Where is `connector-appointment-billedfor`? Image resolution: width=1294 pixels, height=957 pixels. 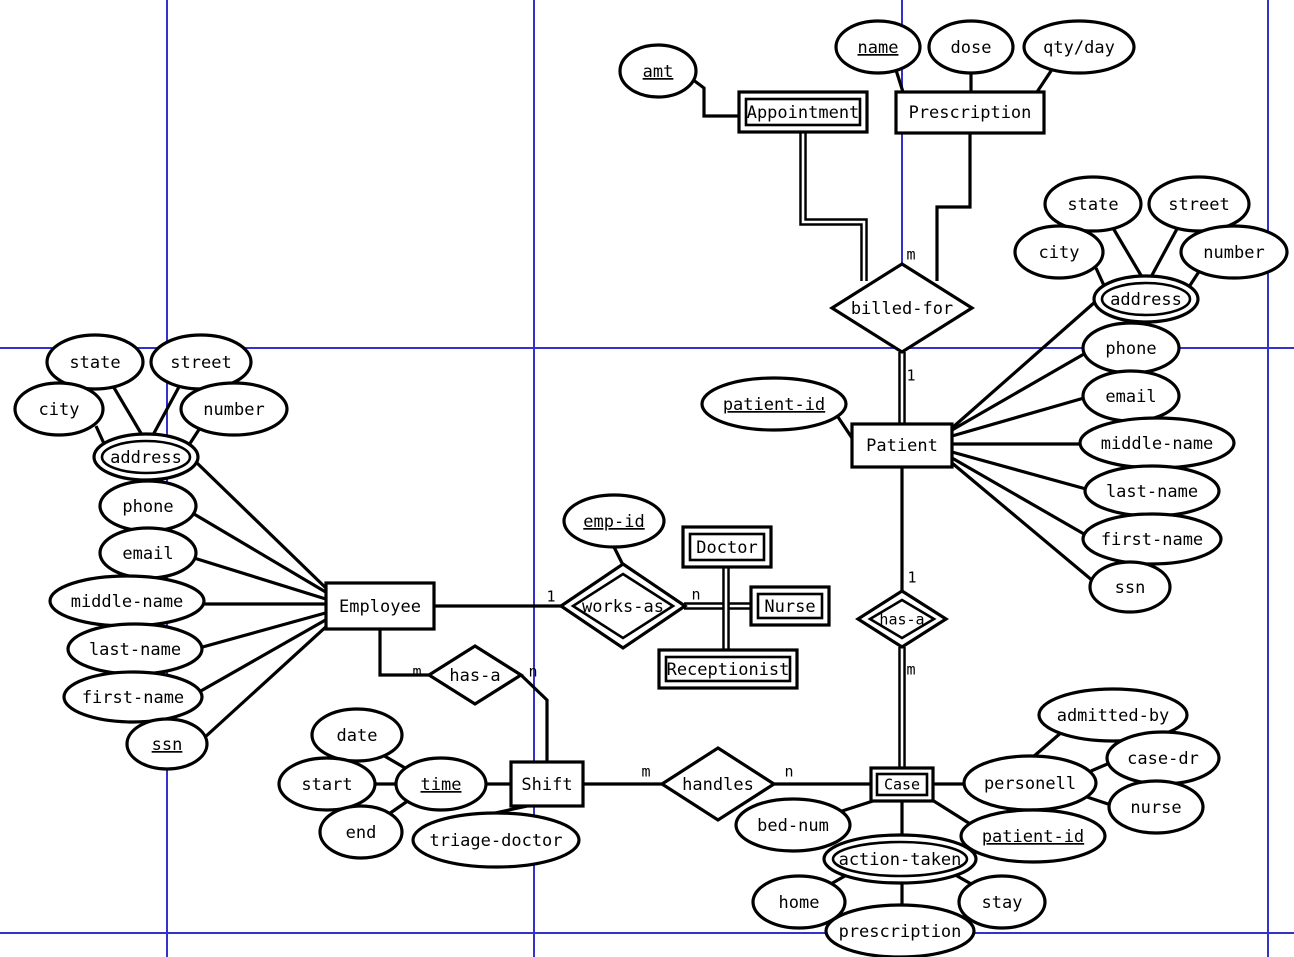
connector-appointment-billedfor is located at coordinates (833, 206).